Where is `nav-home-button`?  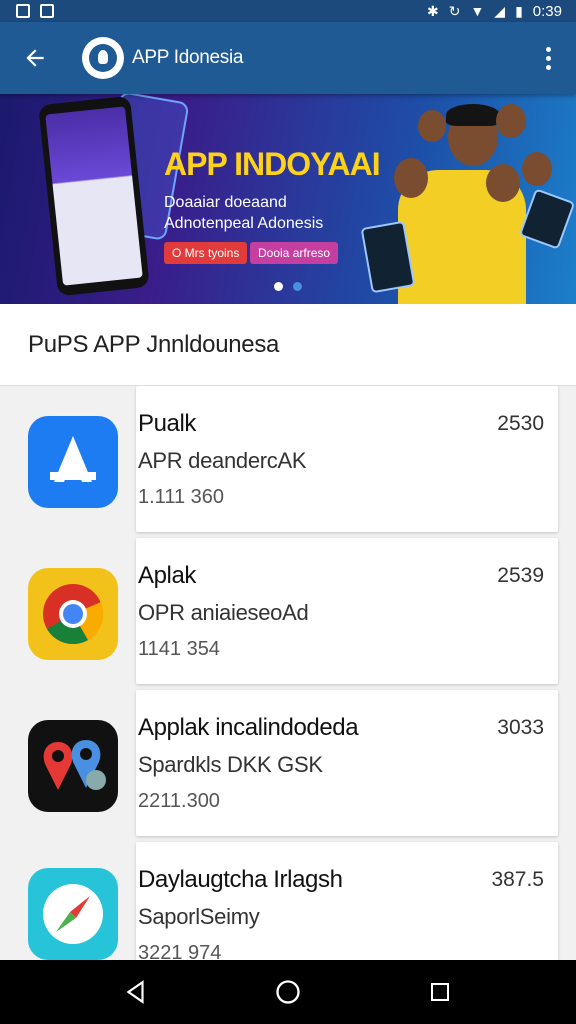
nav-home-button is located at coordinates (288, 992).